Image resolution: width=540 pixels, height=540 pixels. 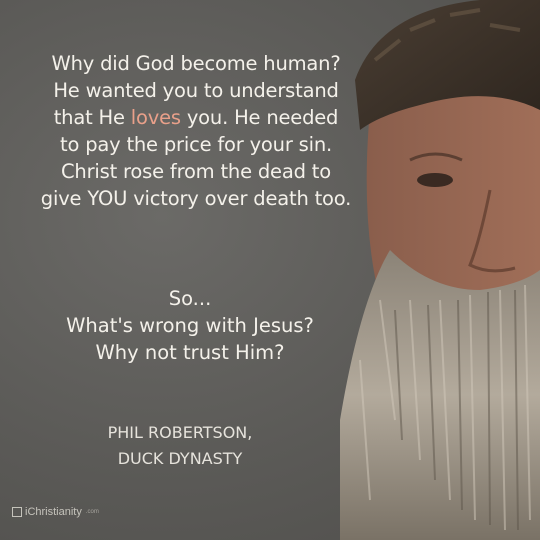 I want to click on quote-line-3-end: you. He needed, so click(x=262, y=117).